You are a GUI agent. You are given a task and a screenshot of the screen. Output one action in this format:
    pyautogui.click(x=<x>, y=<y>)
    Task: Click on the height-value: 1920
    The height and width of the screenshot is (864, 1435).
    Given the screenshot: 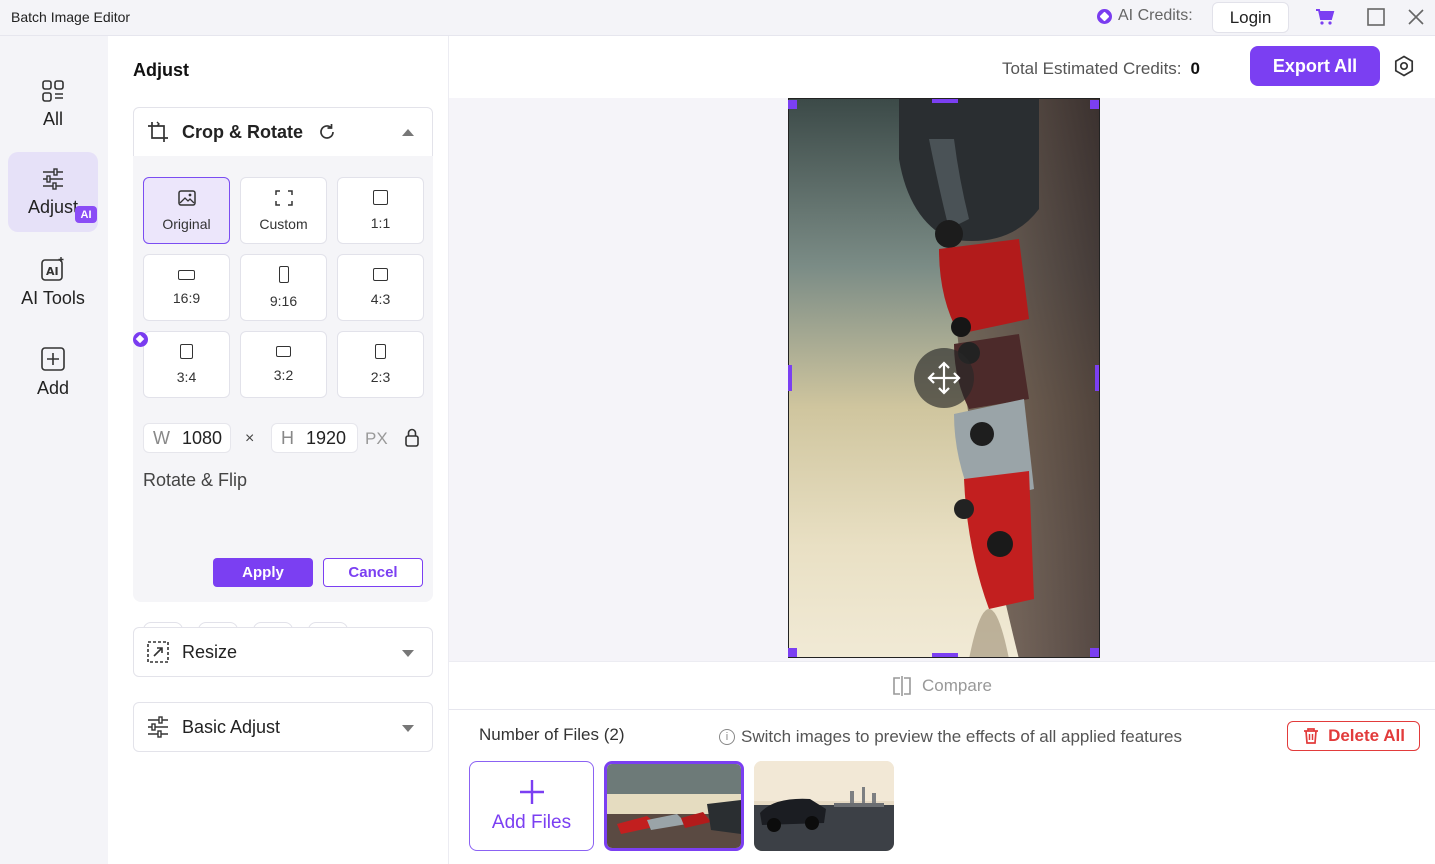 What is the action you would take?
    pyautogui.click(x=326, y=437)
    